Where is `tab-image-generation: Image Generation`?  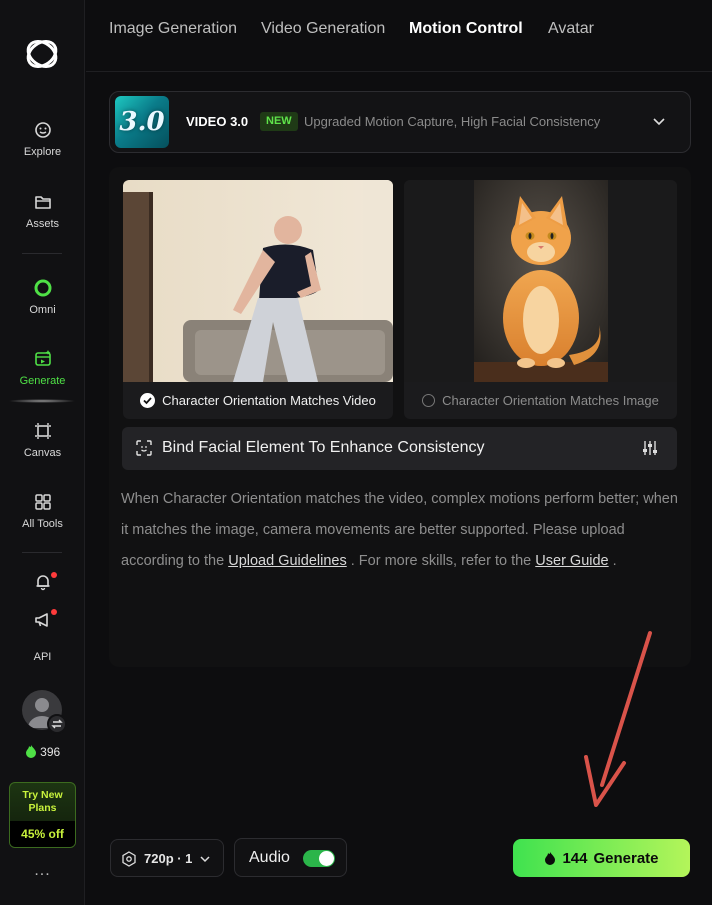 tab-image-generation: Image Generation is located at coordinates (173, 29).